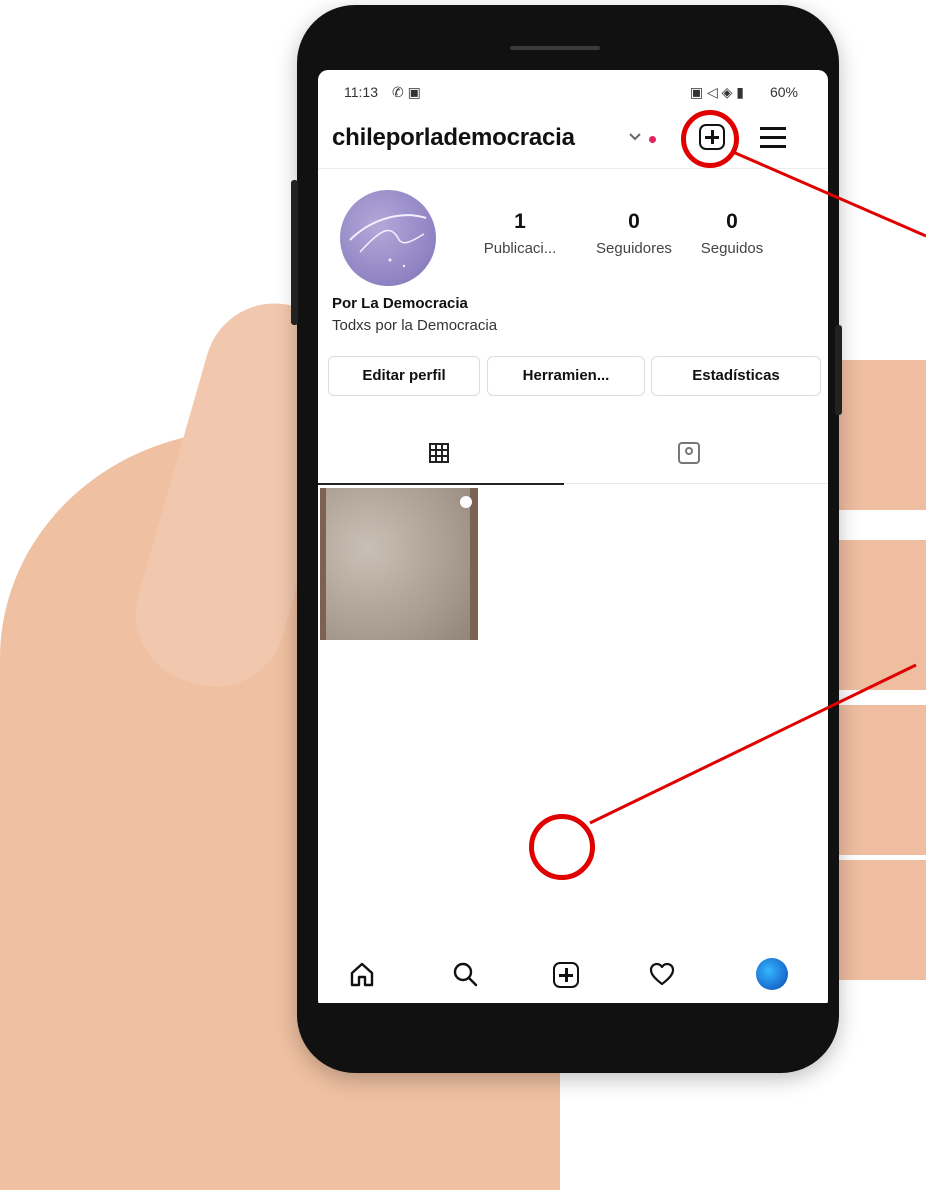 The height and width of the screenshot is (1190, 926). I want to click on stat-following: 0 Seguidos, so click(732, 233).